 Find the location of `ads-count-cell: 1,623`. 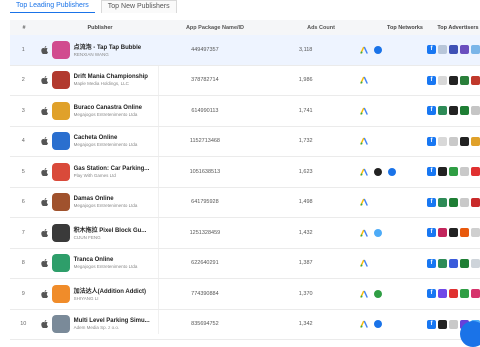

ads-count-cell: 1,623 is located at coordinates (305, 171).